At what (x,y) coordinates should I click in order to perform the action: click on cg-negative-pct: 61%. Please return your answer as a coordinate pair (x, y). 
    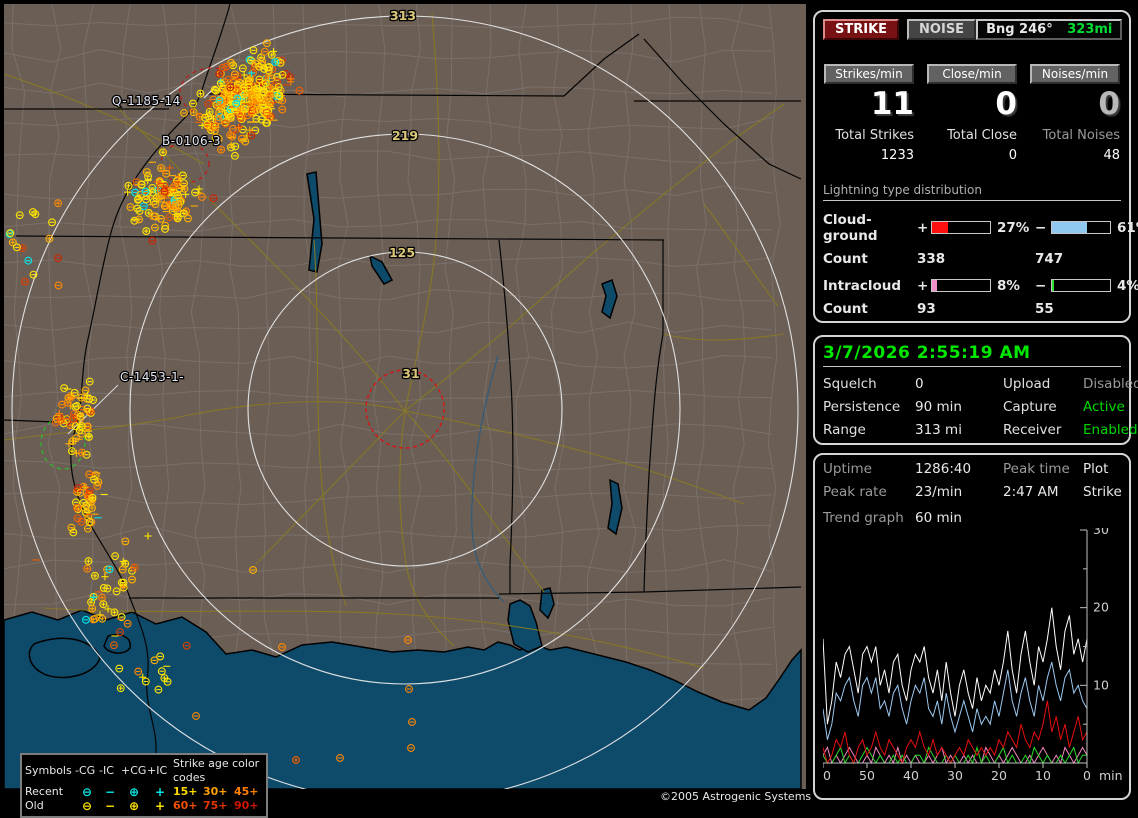
    Looking at the image, I should click on (1127, 227).